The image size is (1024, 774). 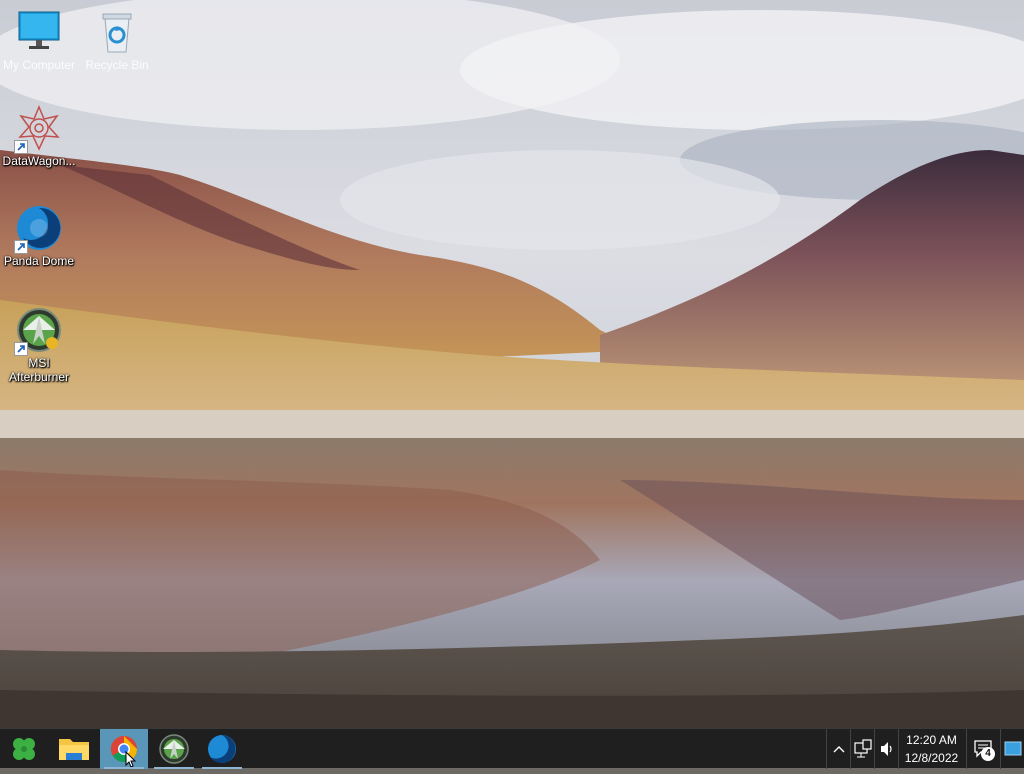 I want to click on folder-icon, so click(x=74, y=749).